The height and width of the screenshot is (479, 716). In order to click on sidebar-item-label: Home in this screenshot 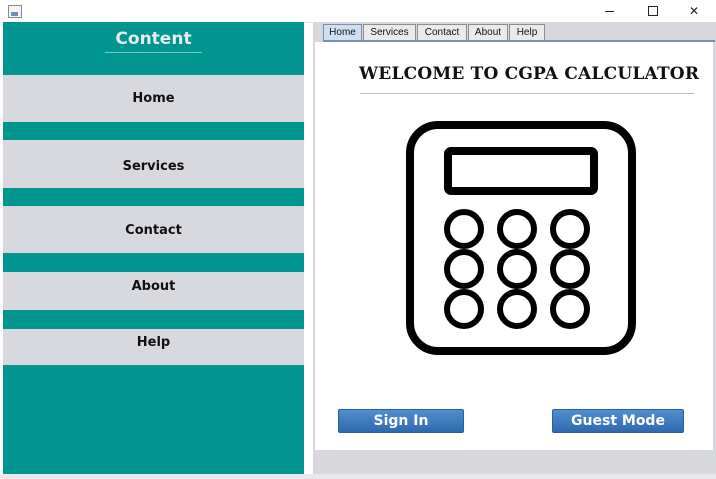, I will do `click(153, 98)`.